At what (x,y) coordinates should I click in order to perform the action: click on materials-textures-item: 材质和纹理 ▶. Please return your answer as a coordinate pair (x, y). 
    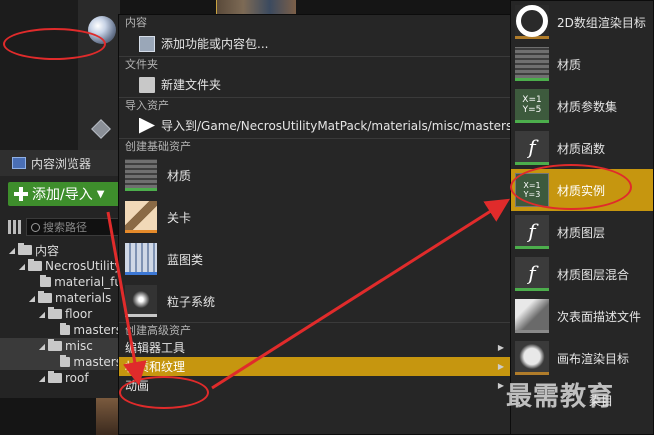
    Looking at the image, I should click on (314, 366).